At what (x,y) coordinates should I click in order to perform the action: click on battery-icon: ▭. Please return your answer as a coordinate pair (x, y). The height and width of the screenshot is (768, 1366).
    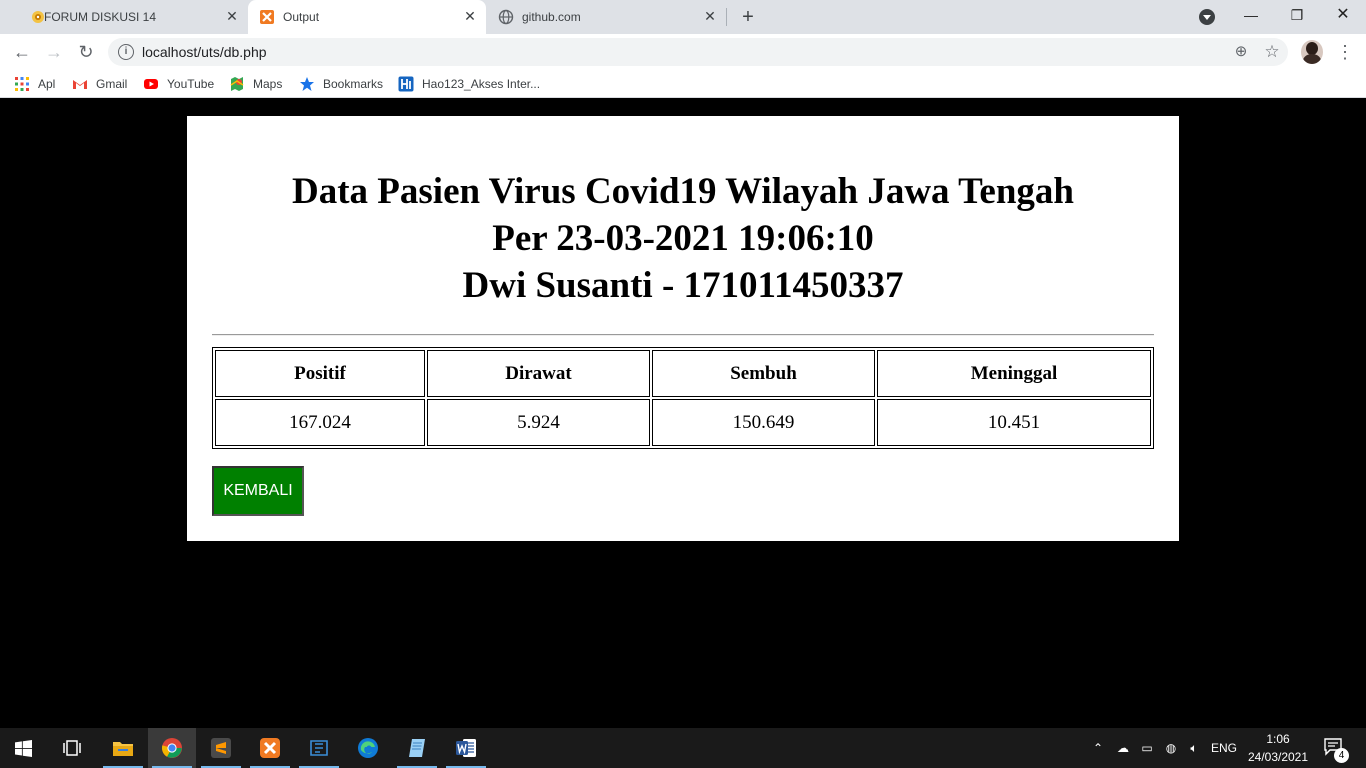
    Looking at the image, I should click on (1147, 748).